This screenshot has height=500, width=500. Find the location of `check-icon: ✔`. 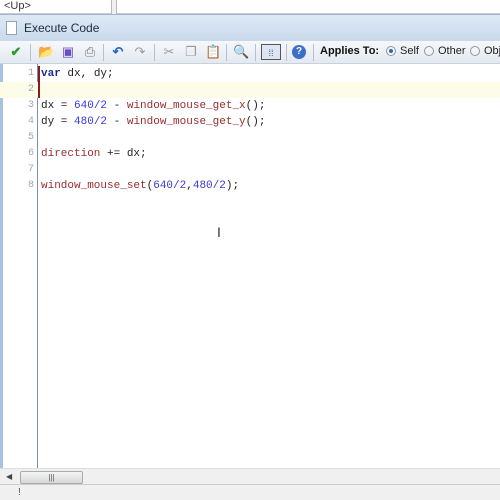

check-icon: ✔ is located at coordinates (16, 52).